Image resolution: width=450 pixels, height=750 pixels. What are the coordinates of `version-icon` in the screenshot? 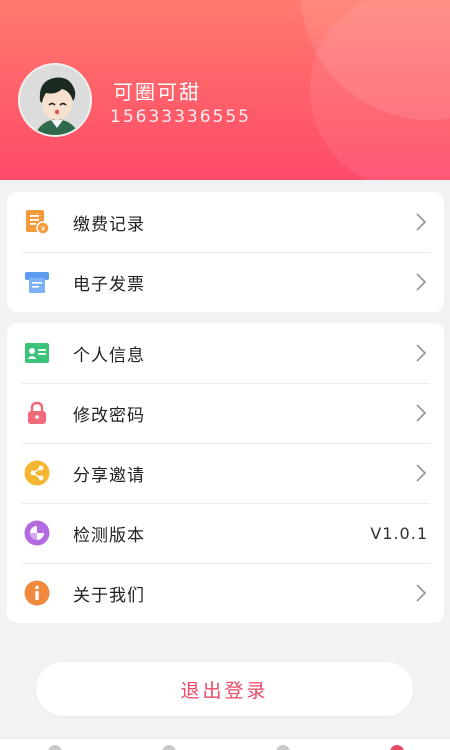 It's located at (37, 533).